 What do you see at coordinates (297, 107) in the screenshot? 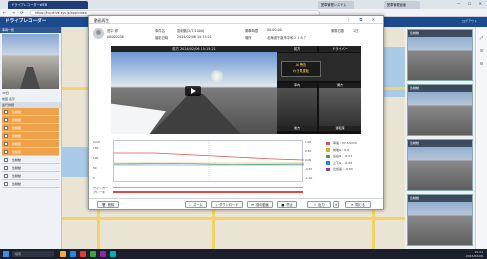
I see `cabin-video: 車内 後方` at bounding box center [297, 107].